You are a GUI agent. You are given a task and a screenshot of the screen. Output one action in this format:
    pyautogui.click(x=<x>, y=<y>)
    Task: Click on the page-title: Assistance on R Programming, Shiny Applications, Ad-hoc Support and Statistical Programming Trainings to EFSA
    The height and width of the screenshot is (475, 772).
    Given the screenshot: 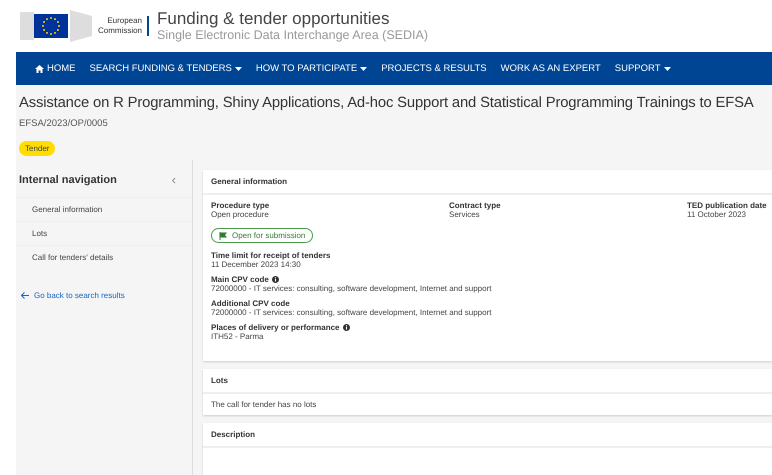 What is the action you would take?
    pyautogui.click(x=386, y=102)
    